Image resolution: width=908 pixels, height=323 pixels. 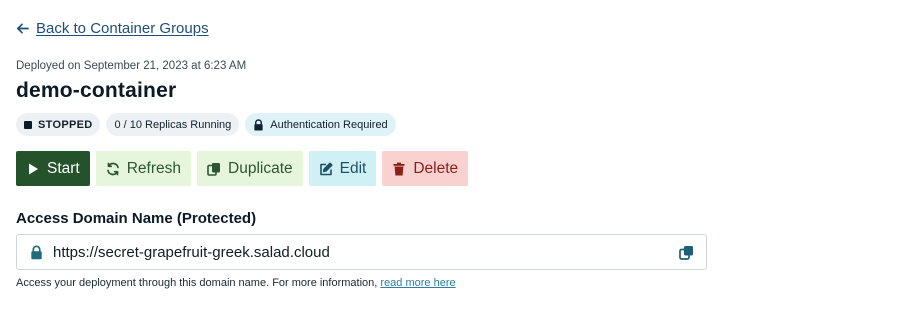 I want to click on refresh-icon, so click(x=112, y=168).